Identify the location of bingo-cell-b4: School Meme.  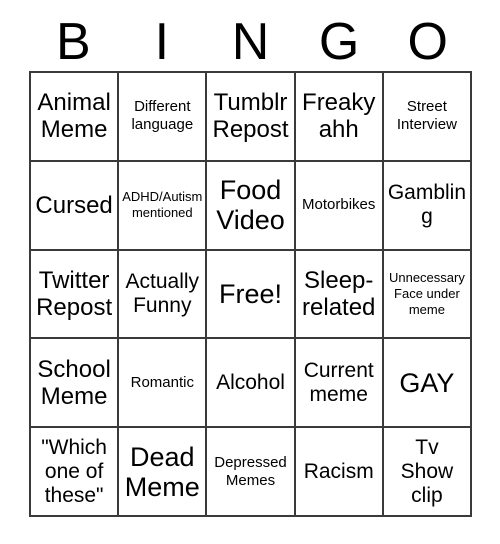
(75, 384).